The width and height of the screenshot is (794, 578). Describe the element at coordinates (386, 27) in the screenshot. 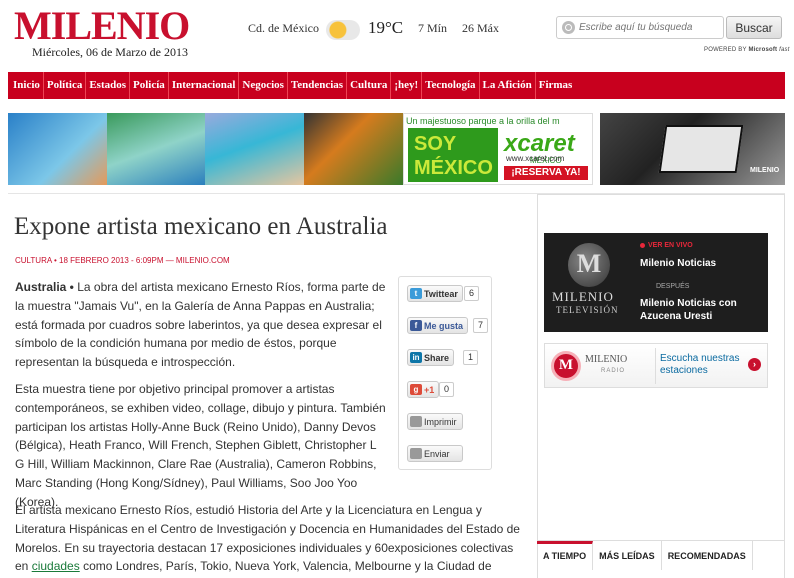

I see `weather-temp: 19°C` at that location.